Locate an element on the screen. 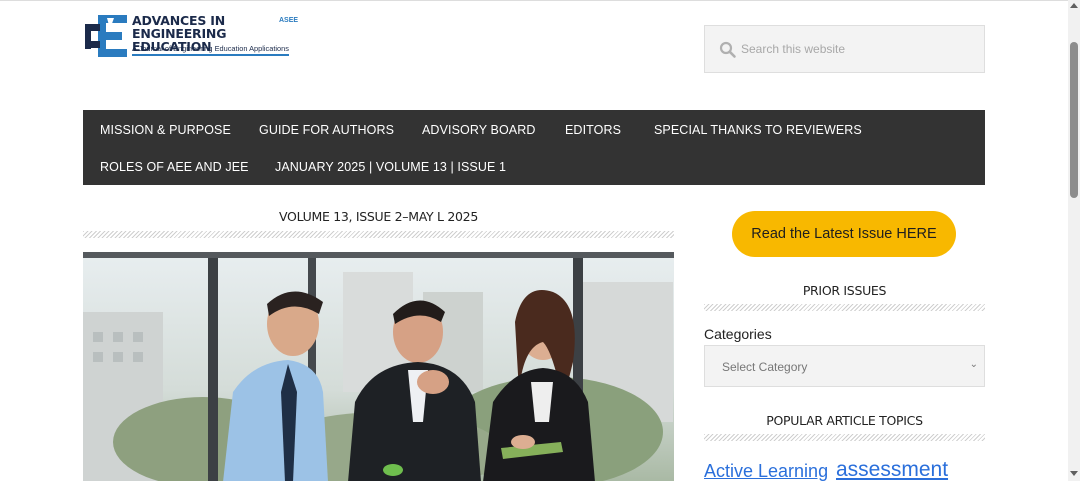 This screenshot has height=481, width=1080. nav-item-roles: ROLES OF AEE AND JEE is located at coordinates (174, 167).